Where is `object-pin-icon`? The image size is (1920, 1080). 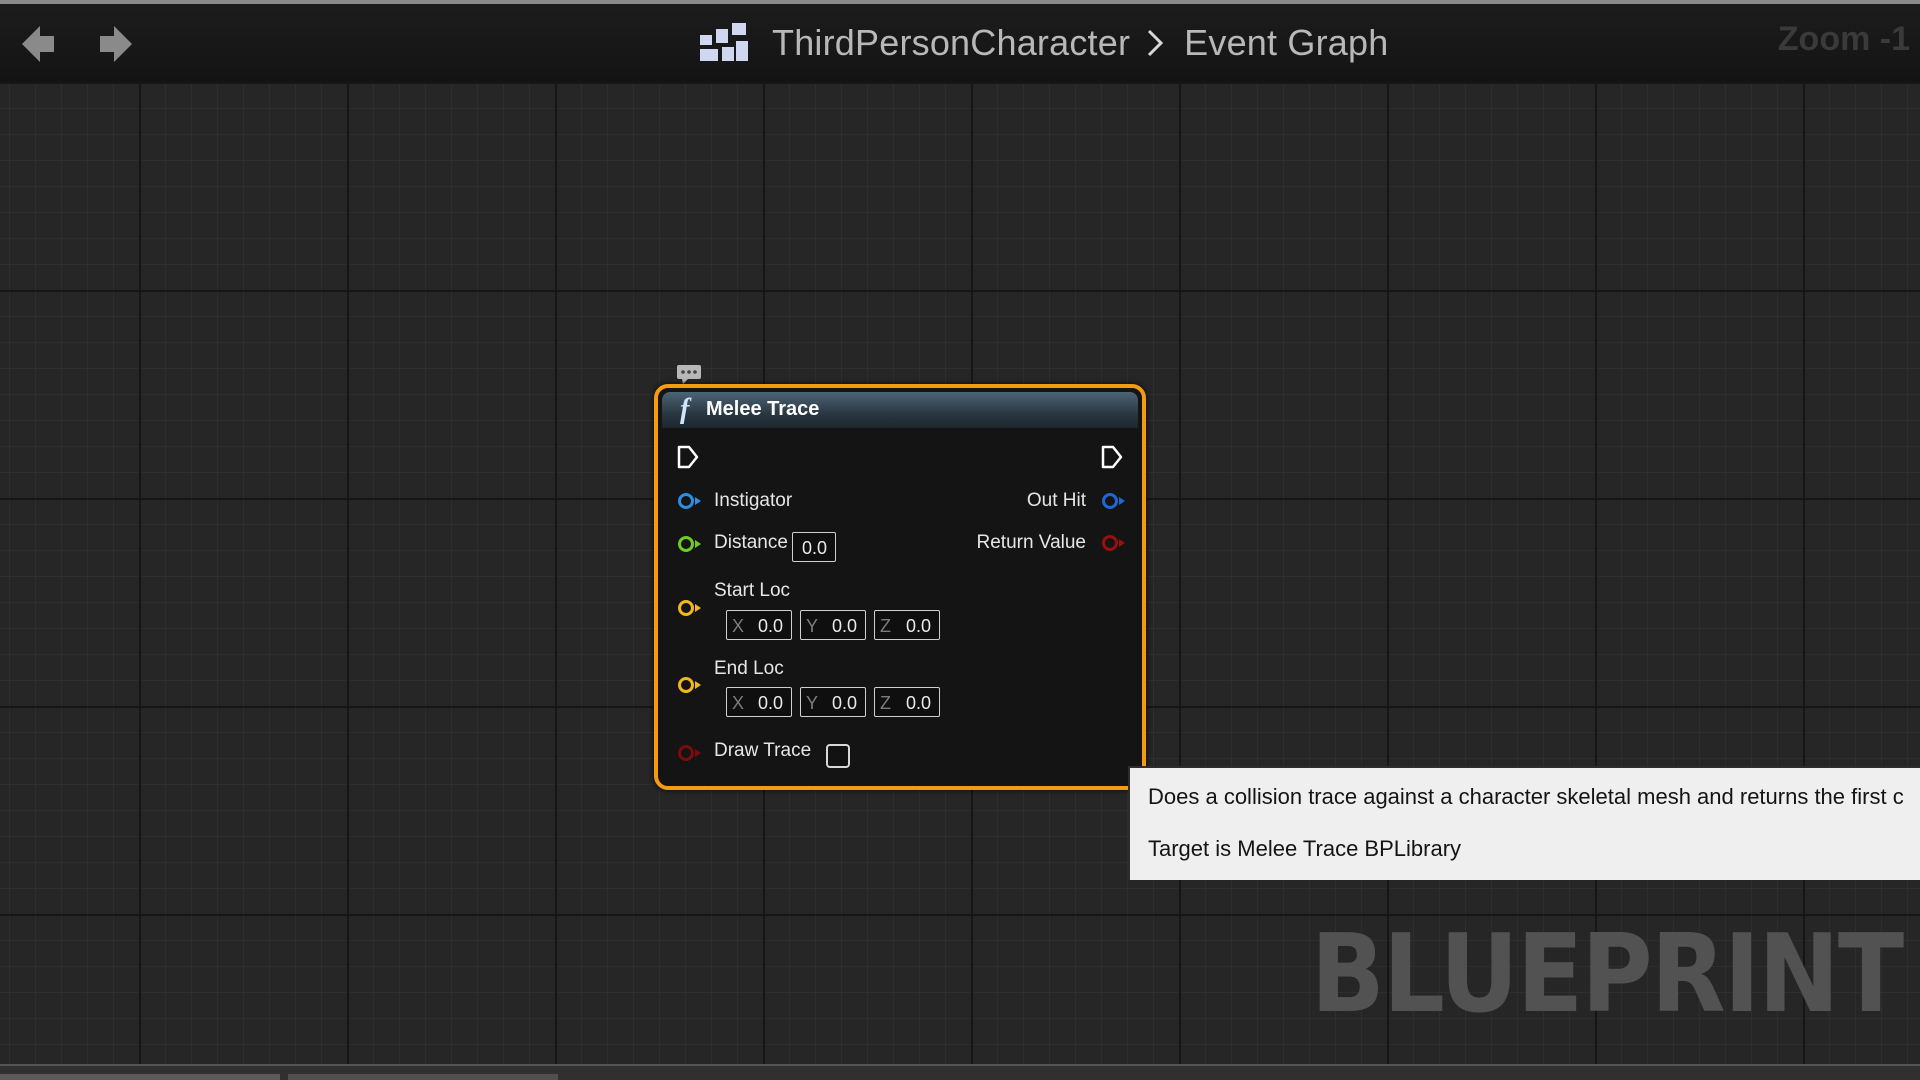
object-pin-icon is located at coordinates (689, 501).